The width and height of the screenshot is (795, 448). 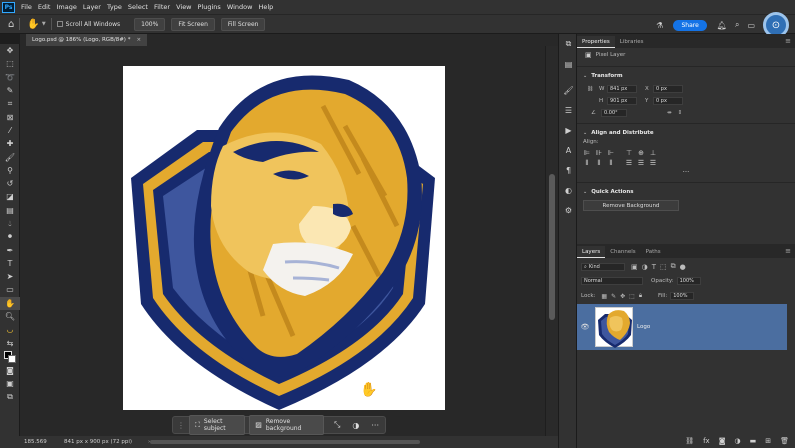 I want to click on fill-field: 100%, so click(x=682, y=296).